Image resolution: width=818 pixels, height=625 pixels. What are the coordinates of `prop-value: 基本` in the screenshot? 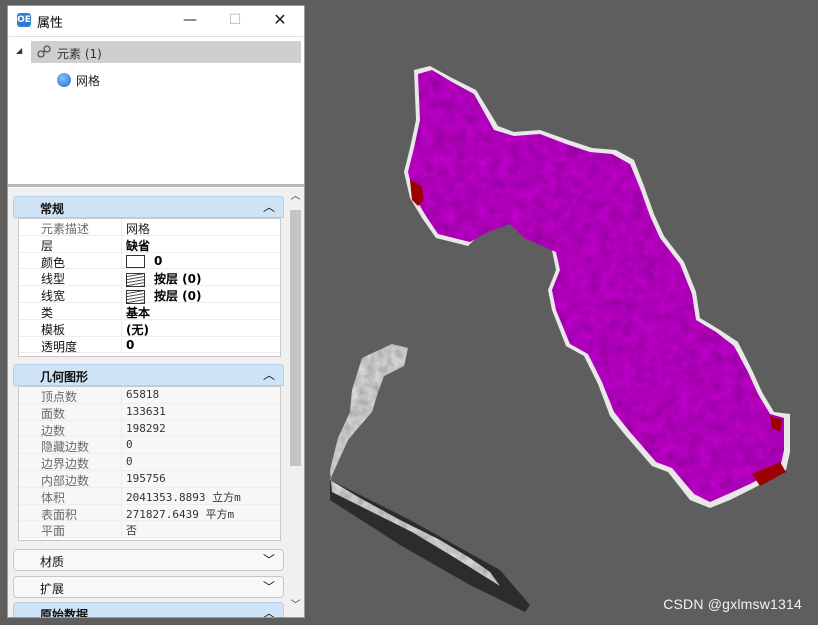 It's located at (138, 312).